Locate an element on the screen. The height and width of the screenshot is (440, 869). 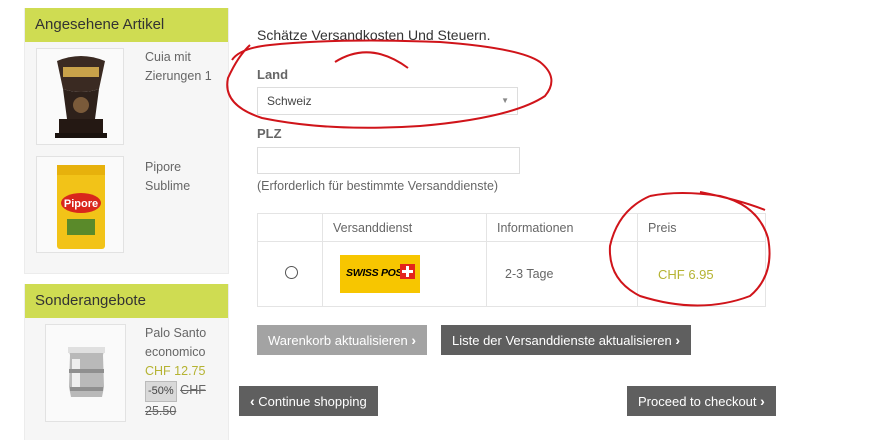
viewed-products-heading: Angesehene Artikel is located at coordinates (126, 25).